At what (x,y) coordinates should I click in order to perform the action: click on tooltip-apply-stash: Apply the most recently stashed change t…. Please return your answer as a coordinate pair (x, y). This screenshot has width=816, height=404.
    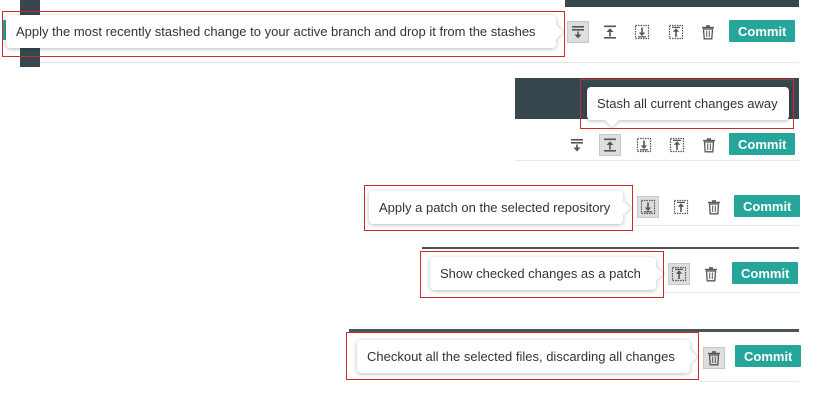
    Looking at the image, I should click on (285, 31).